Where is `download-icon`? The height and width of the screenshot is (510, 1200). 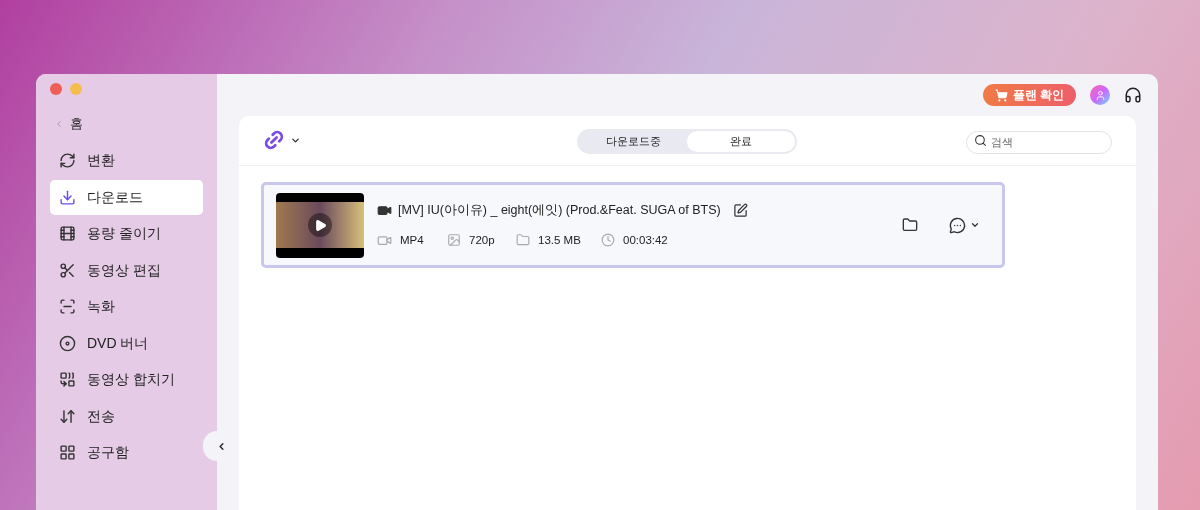
download-icon is located at coordinates (67, 197).